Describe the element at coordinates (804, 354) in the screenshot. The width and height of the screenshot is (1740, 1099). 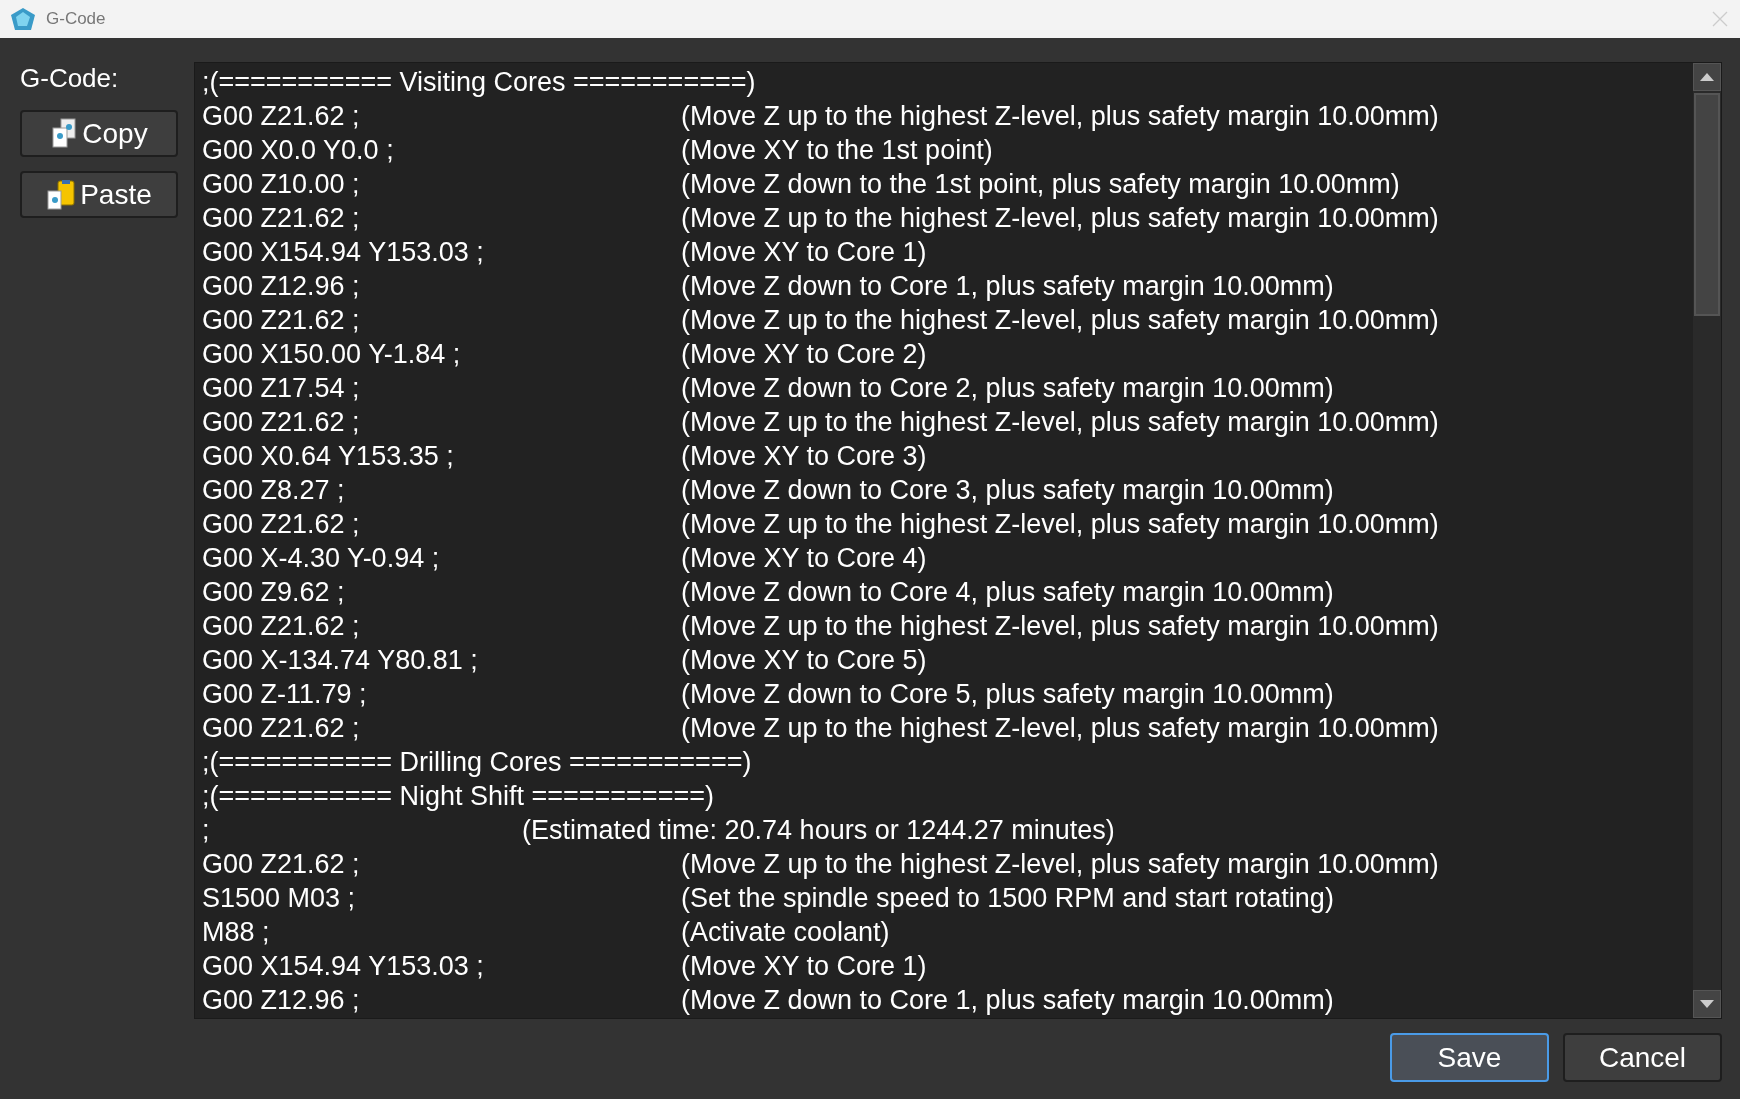
I see `code-comment: (Move XY to Core 2)` at that location.